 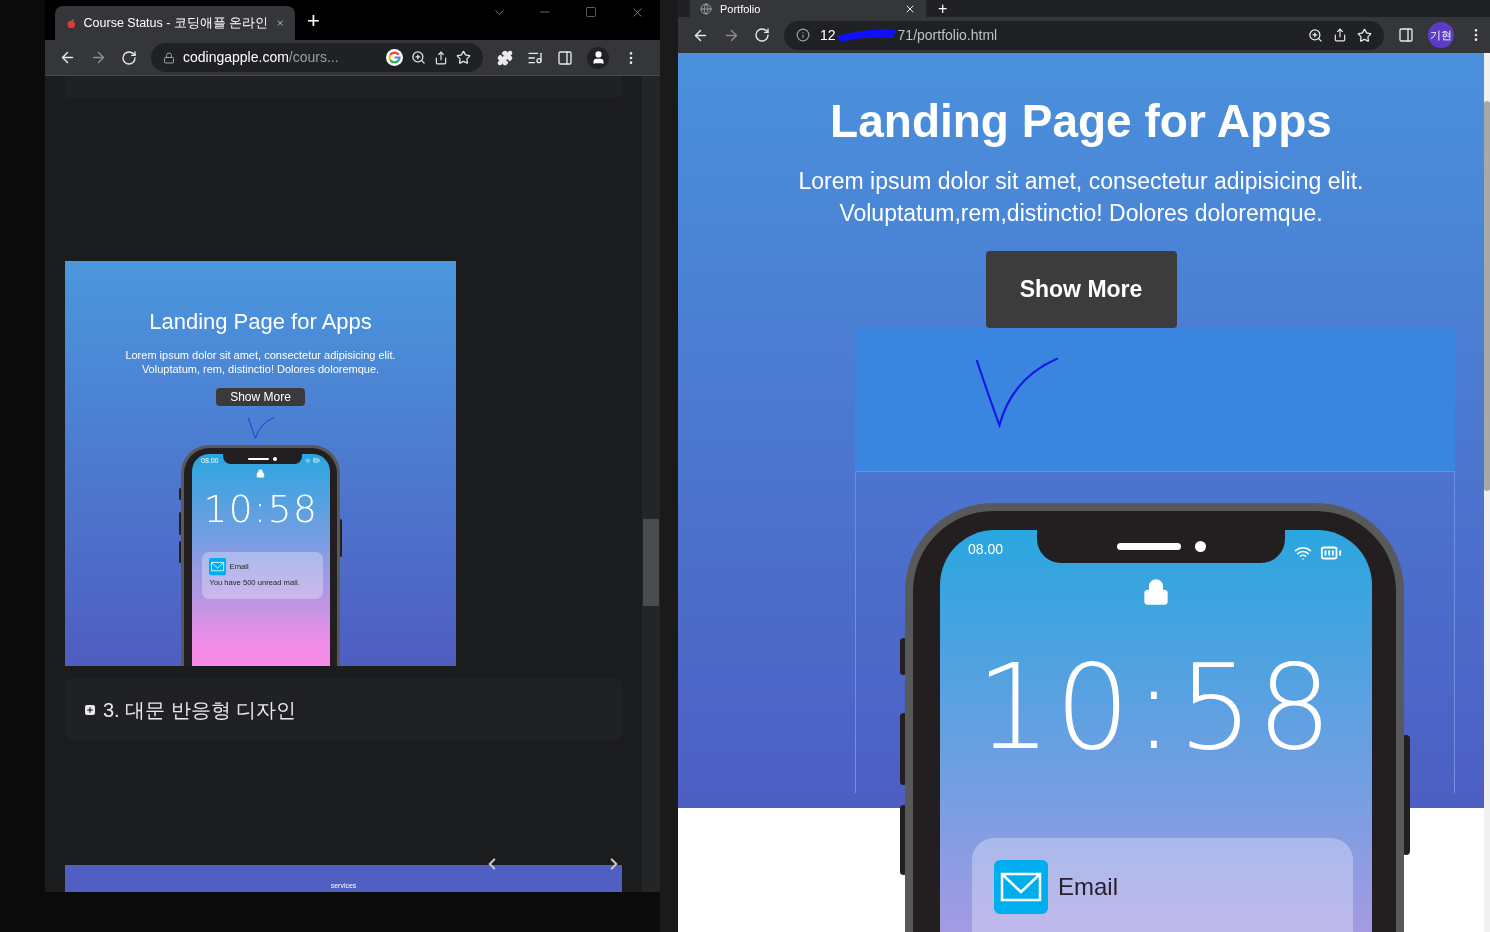 I want to click on app-name: Email, so click(x=1088, y=887).